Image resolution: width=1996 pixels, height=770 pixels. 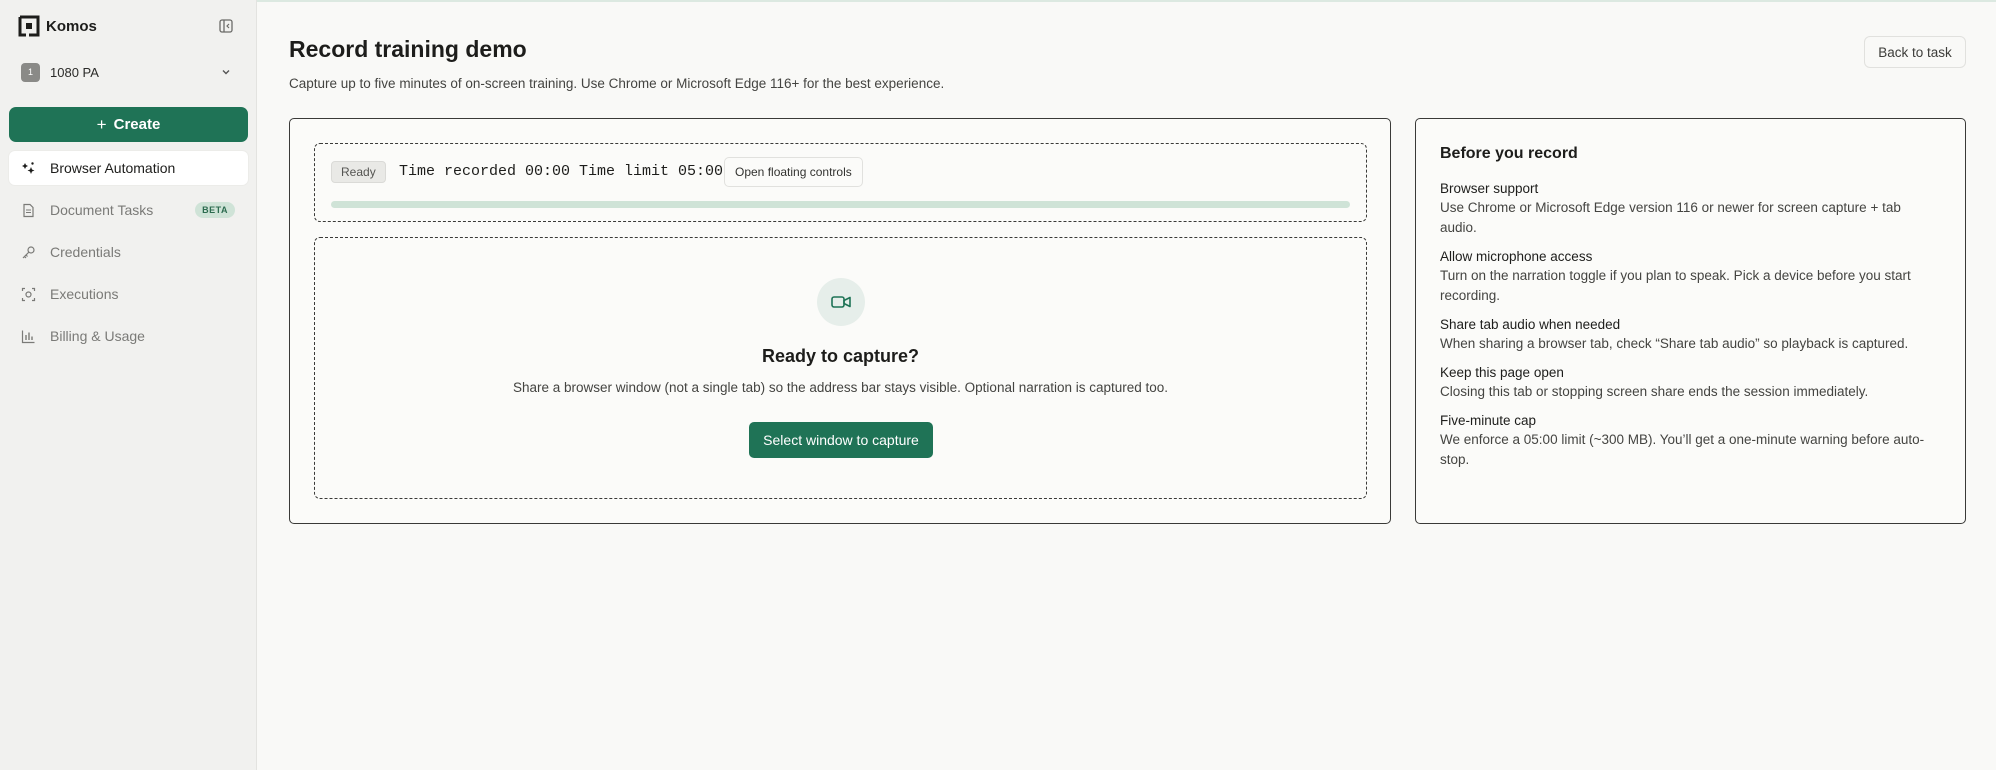 I want to click on tips-title: Before you record, so click(x=1509, y=153).